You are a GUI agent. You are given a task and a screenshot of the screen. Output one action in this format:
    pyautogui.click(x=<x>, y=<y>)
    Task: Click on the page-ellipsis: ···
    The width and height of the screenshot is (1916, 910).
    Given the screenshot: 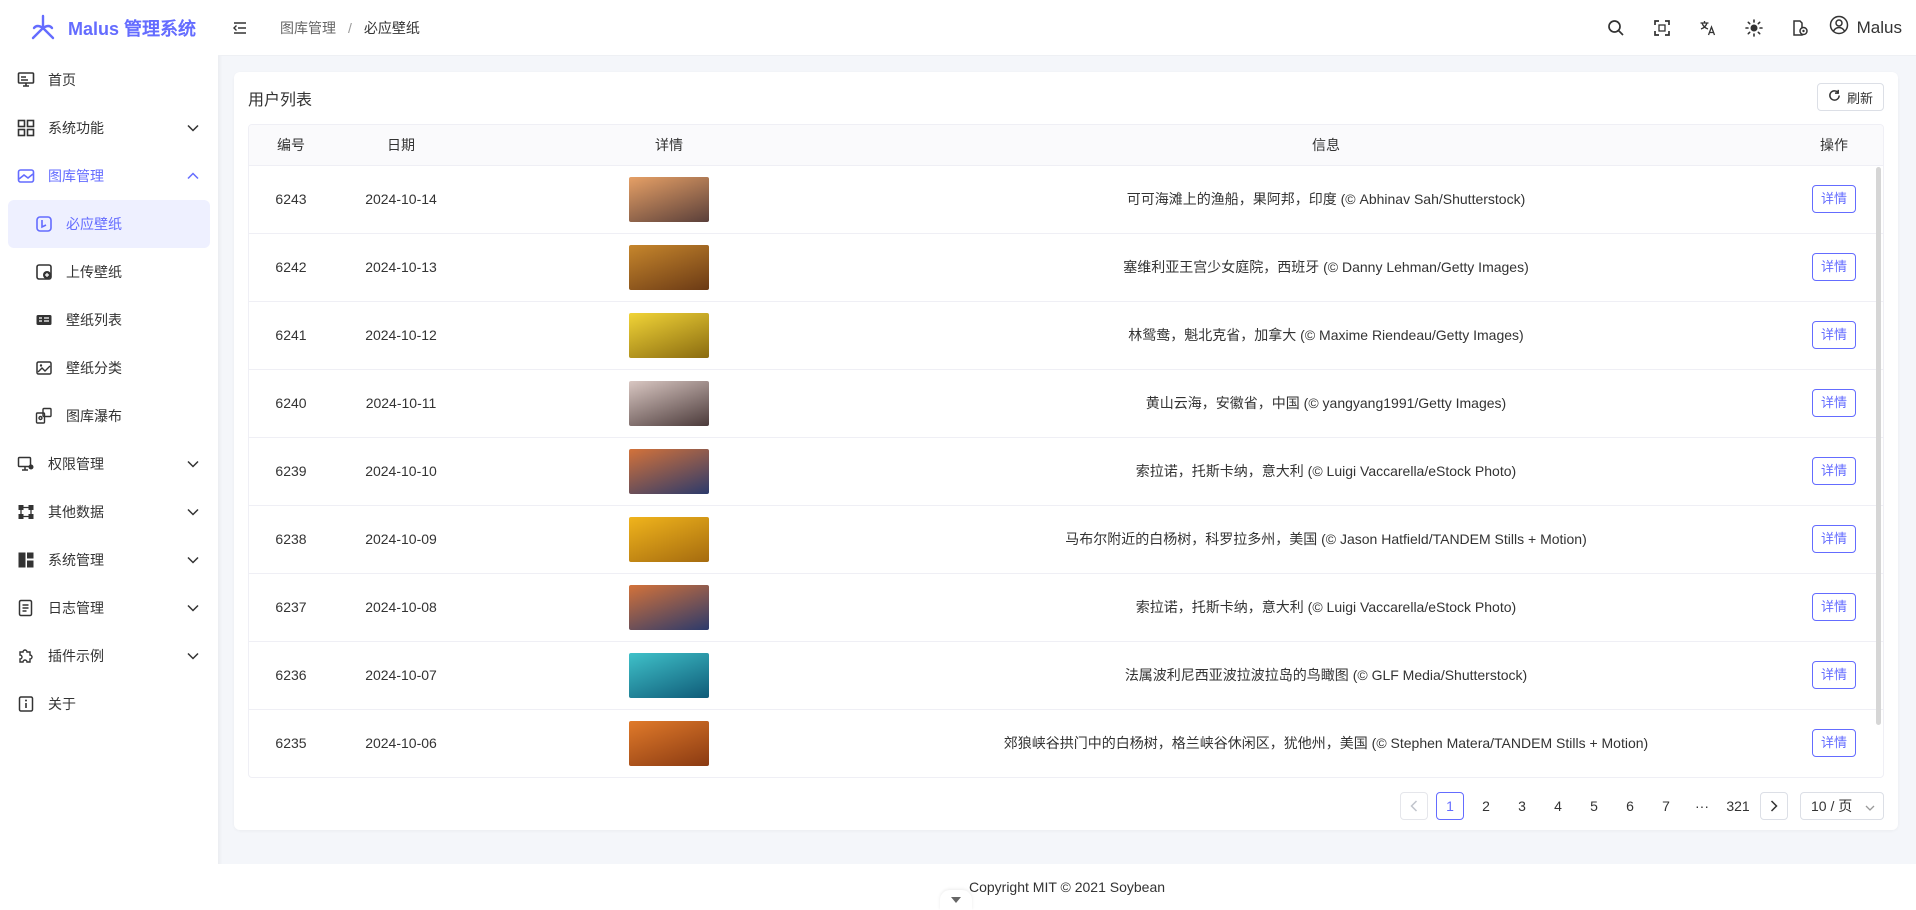 What is the action you would take?
    pyautogui.click(x=1702, y=806)
    